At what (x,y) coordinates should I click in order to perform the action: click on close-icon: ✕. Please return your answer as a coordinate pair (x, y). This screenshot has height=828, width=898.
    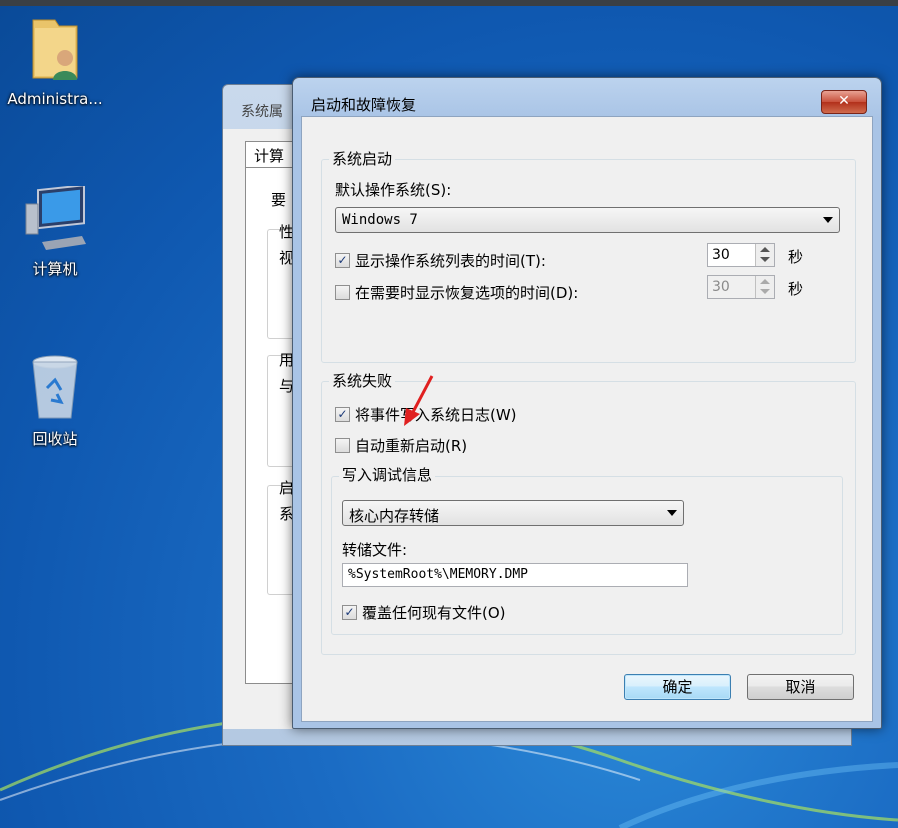
    Looking at the image, I should click on (844, 101).